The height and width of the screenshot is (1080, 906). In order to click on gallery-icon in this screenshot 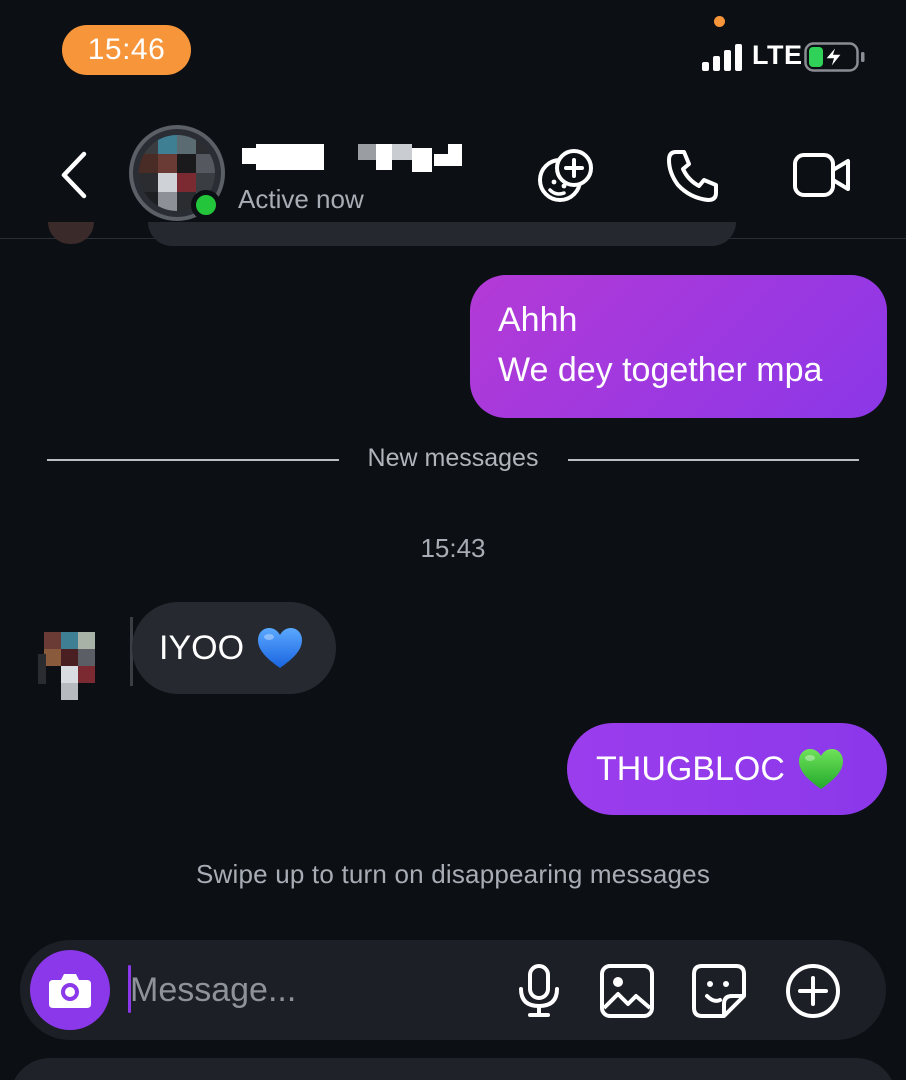, I will do `click(627, 991)`.